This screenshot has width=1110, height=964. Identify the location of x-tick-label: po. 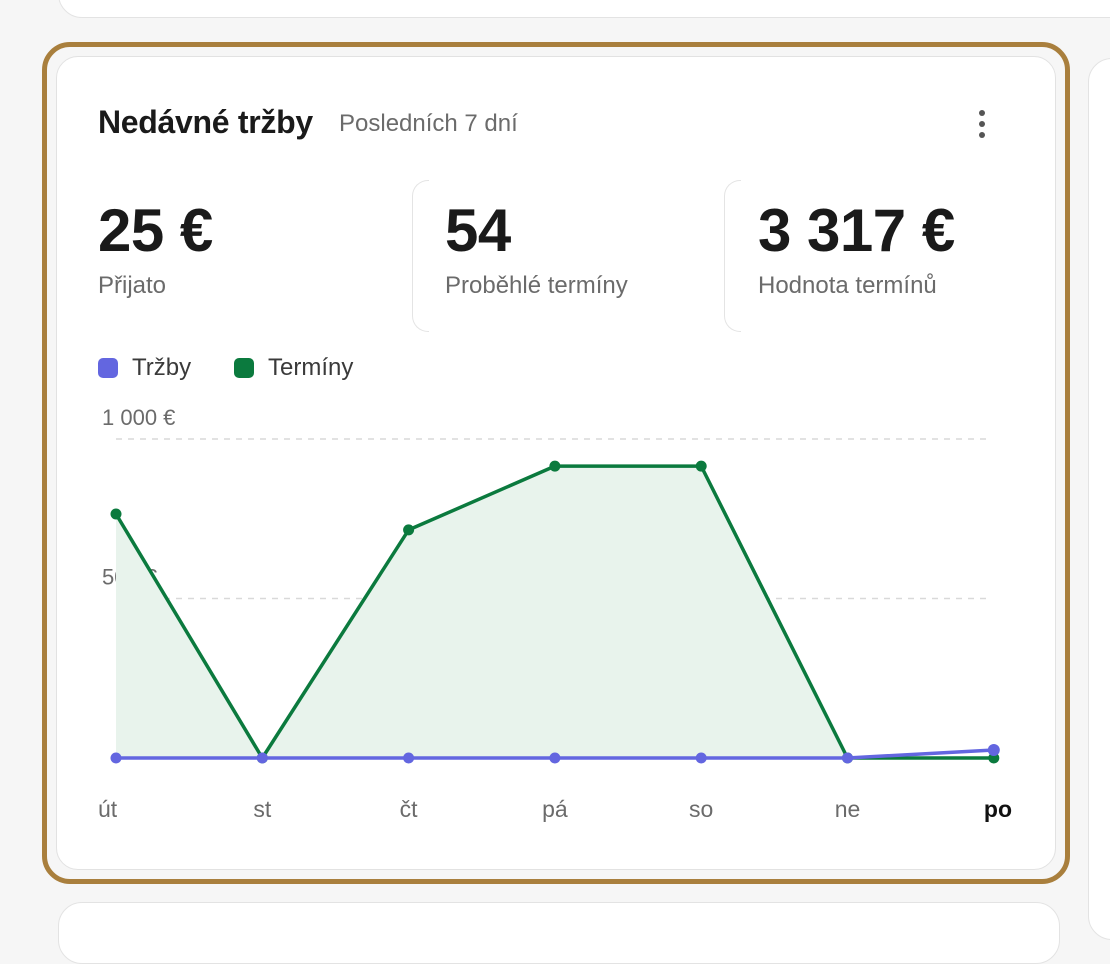
(998, 809).